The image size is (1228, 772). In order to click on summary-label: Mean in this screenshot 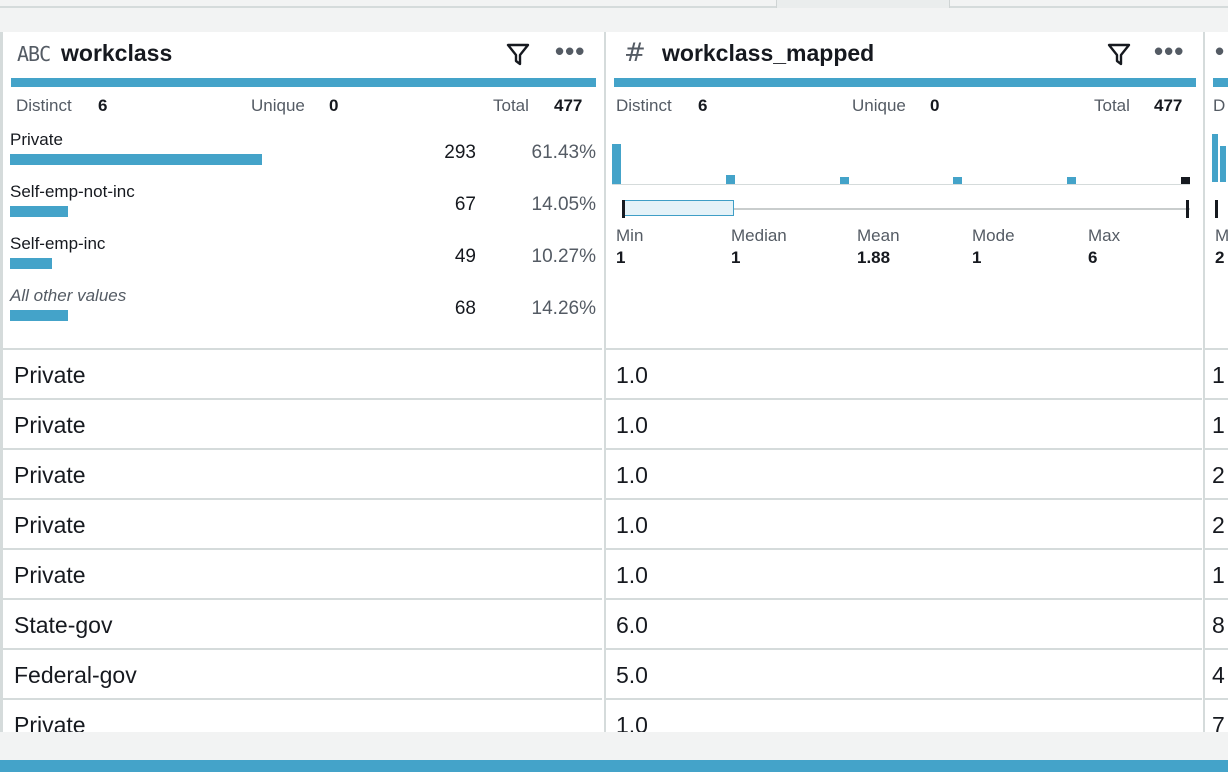, I will do `click(878, 235)`.